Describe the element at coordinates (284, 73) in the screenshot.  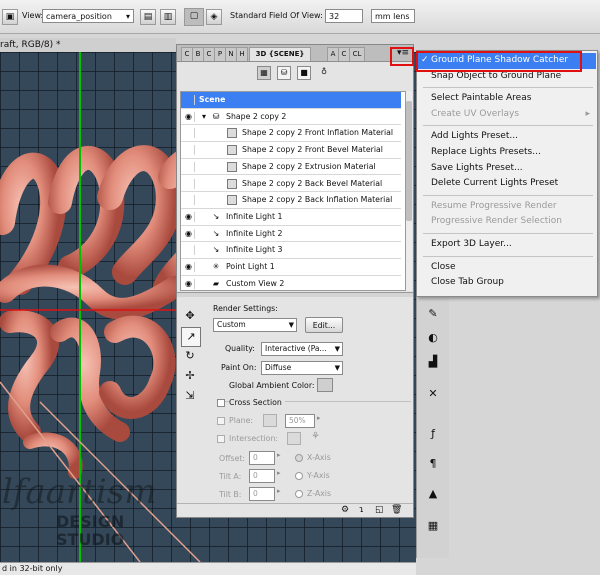
I see `meshes-filter-icon: ⛁` at that location.